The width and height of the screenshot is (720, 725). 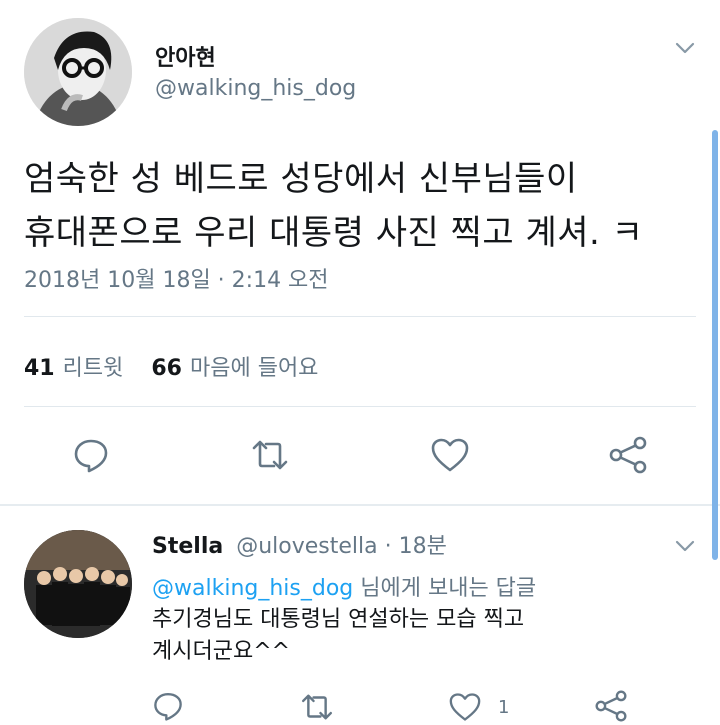 I want to click on tweet-timestamp: 2018년 10월 18일 · 2:14 오전, so click(x=176, y=278).